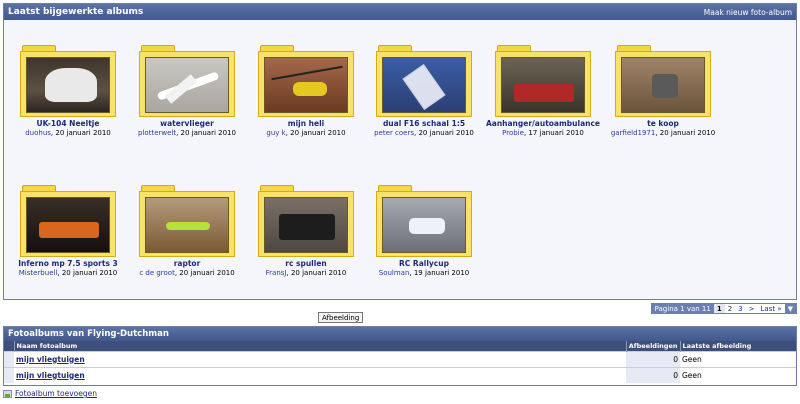 This screenshot has height=404, width=800. I want to click on tooltip: Afbeelding, so click(341, 317).